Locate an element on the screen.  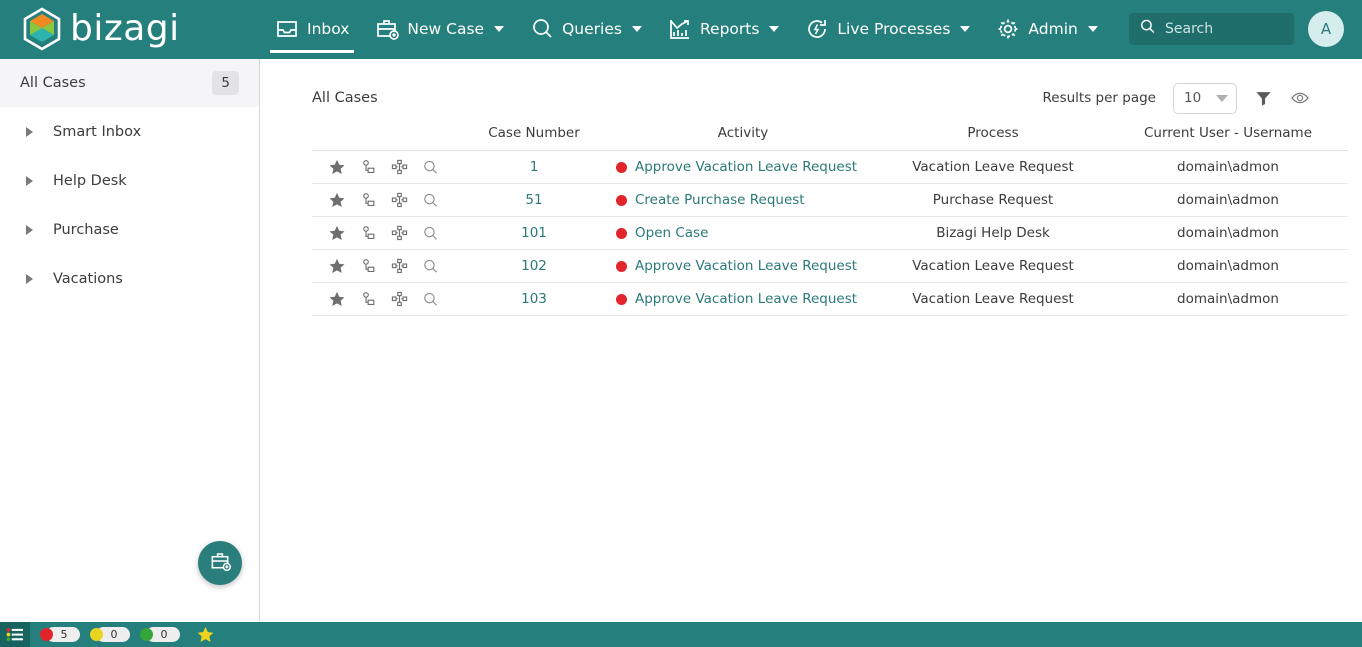
activity-link: Create Purchase Request is located at coordinates (720, 200).